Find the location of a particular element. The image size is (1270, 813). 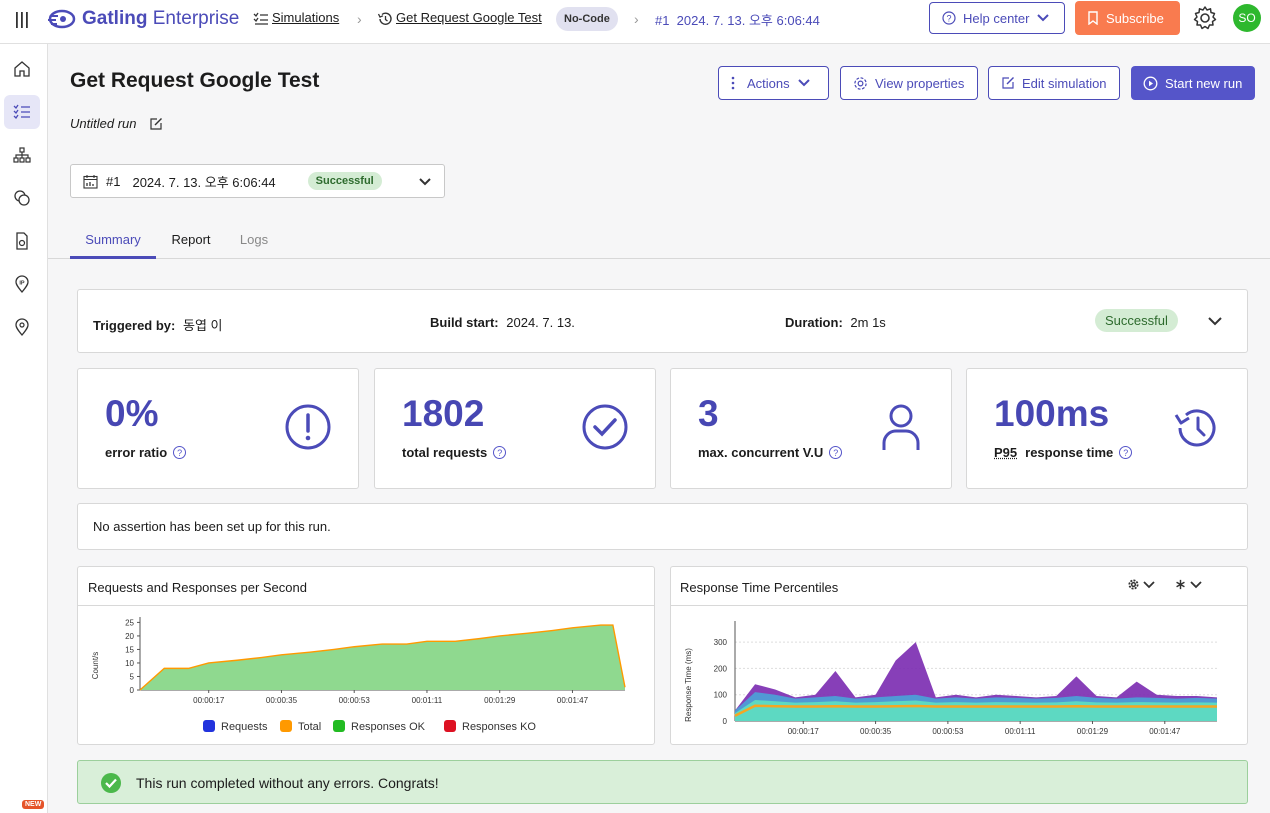

logo-text-bold: Gatling is located at coordinates (115, 18).